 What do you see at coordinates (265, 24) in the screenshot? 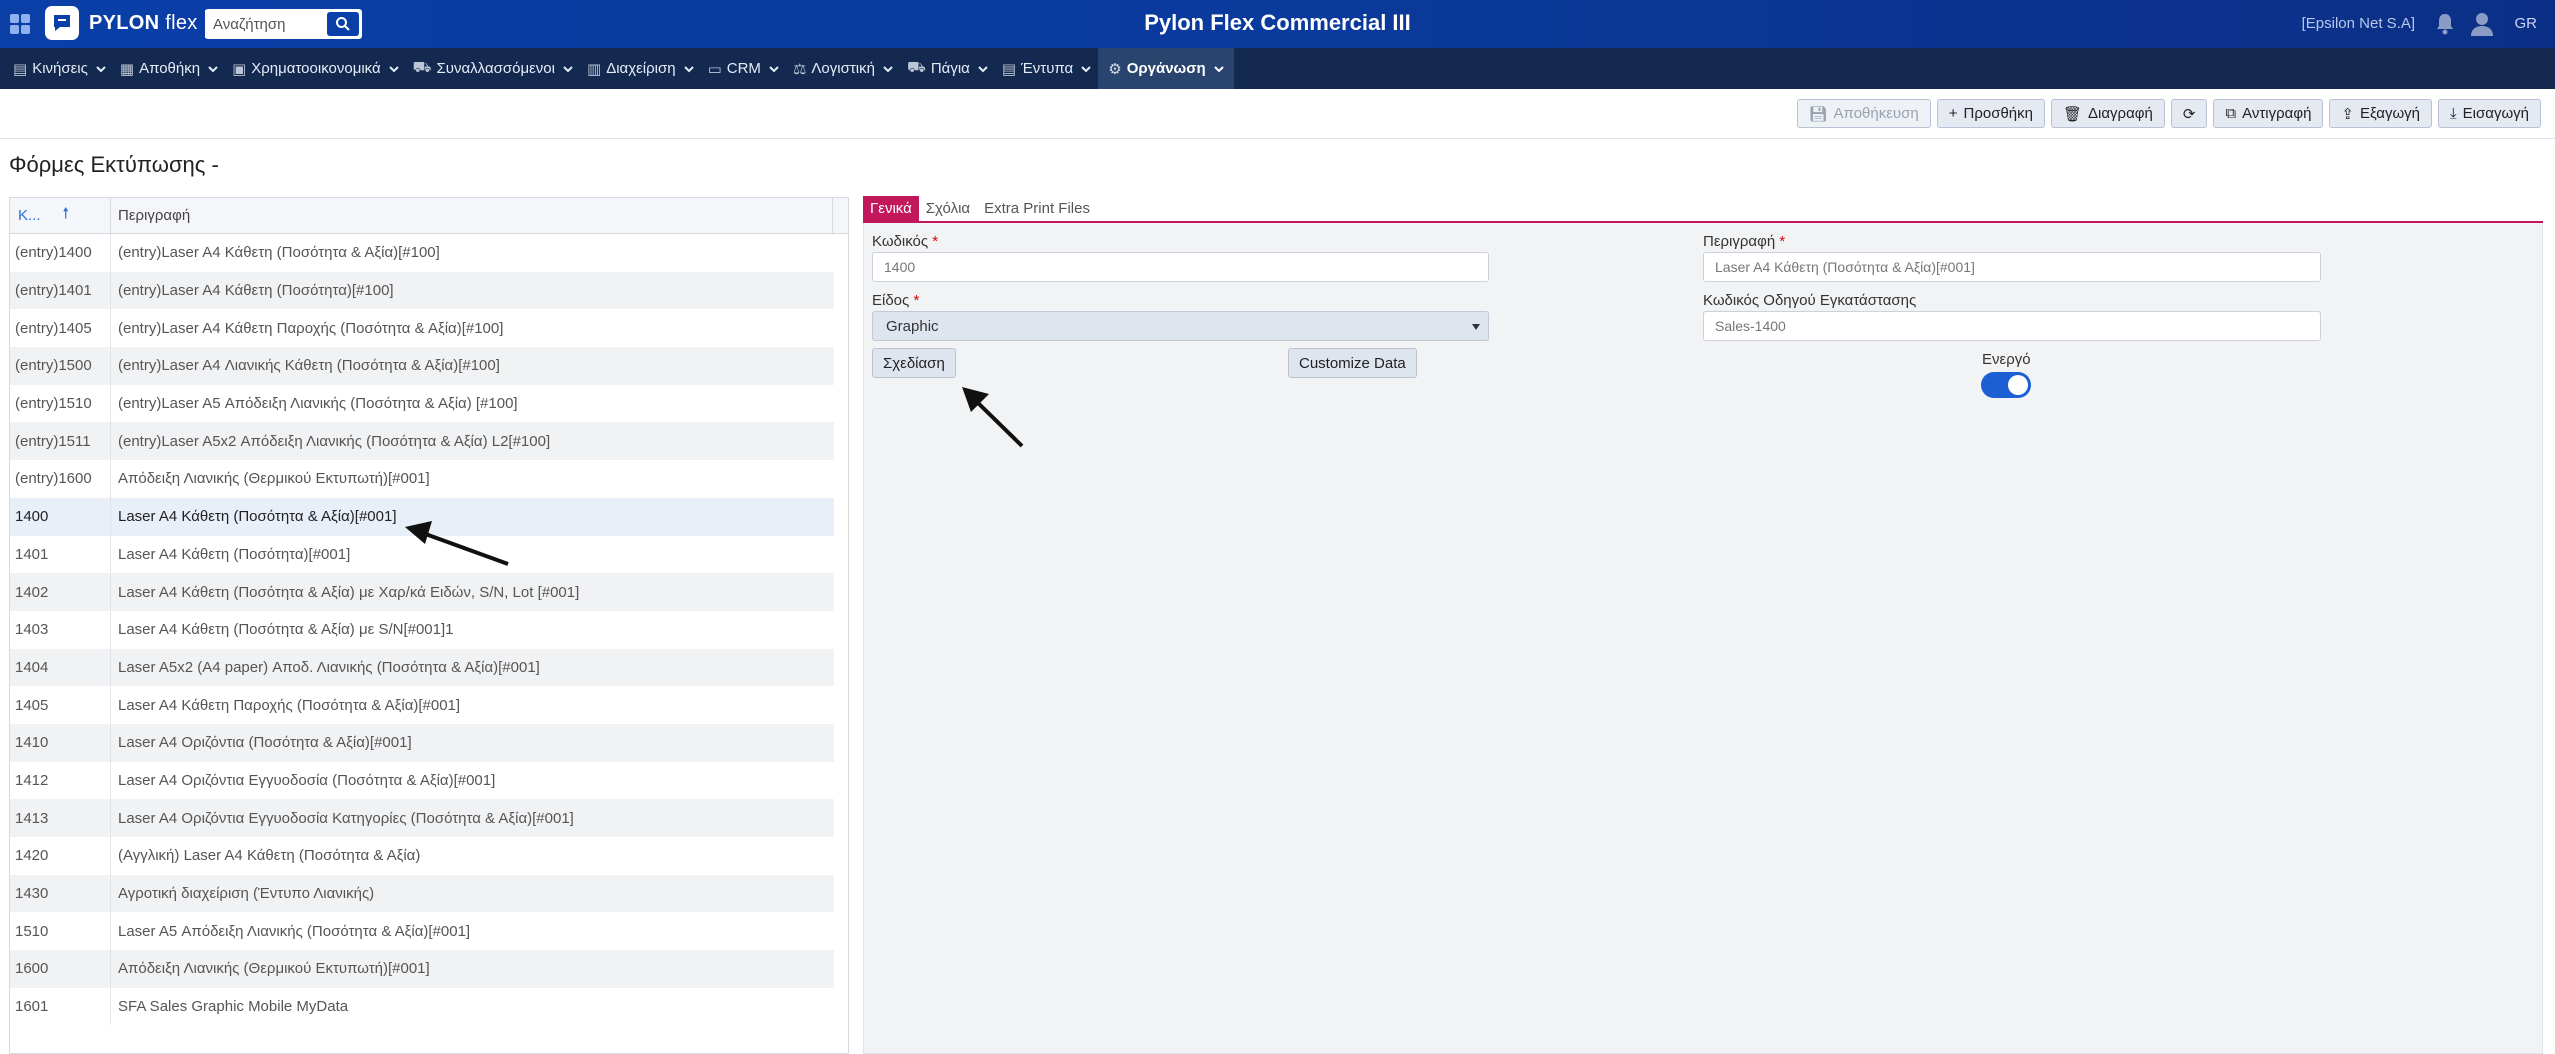
I see `search-input` at bounding box center [265, 24].